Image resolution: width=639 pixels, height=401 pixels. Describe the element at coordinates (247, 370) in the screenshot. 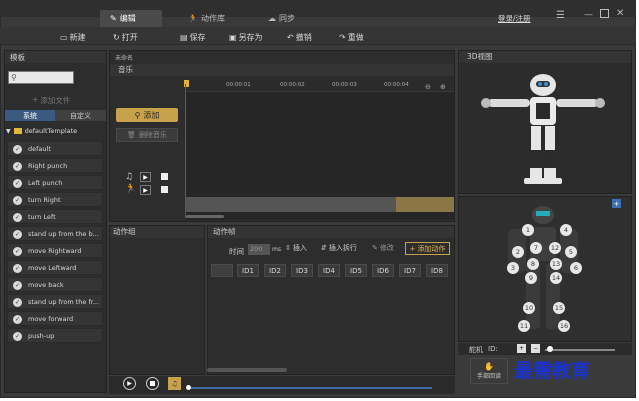

I see `frame-scrollbar` at that location.